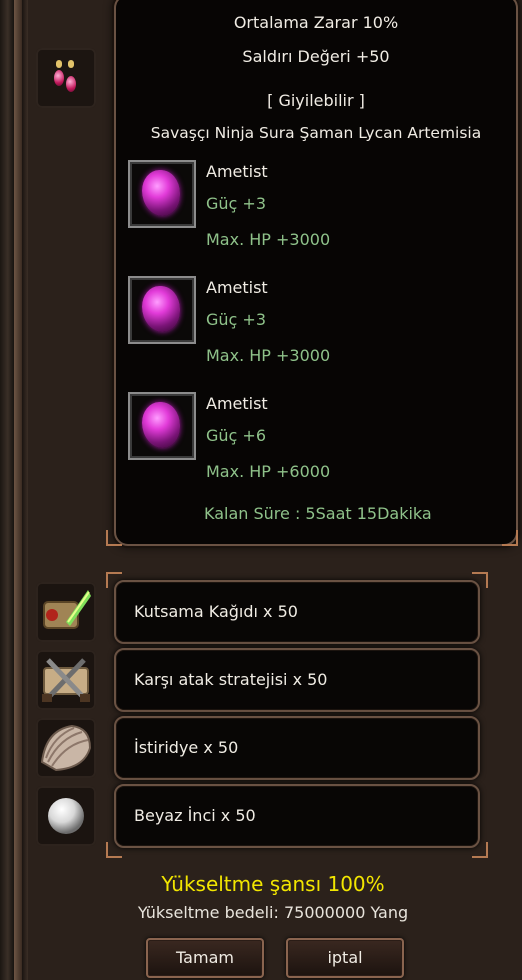 Image resolution: width=522 pixels, height=980 pixels. Describe the element at coordinates (297, 816) in the screenshot. I see `material-box: Beyaz İnci x 50` at that location.